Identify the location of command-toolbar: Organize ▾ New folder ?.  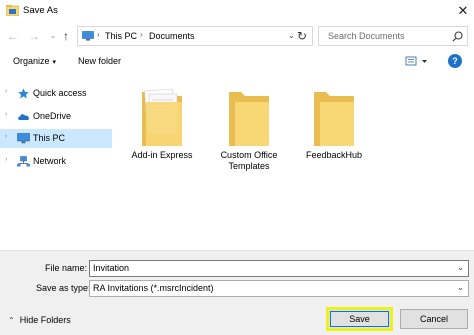
(237, 62).